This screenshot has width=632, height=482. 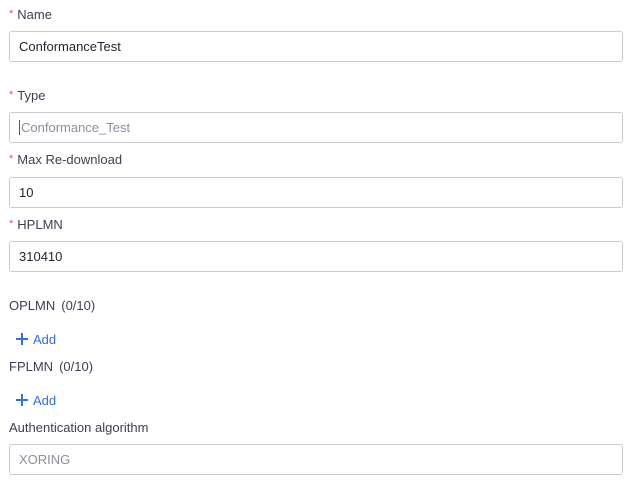 I want to click on type-value: Conformance_Test, so click(x=76, y=127).